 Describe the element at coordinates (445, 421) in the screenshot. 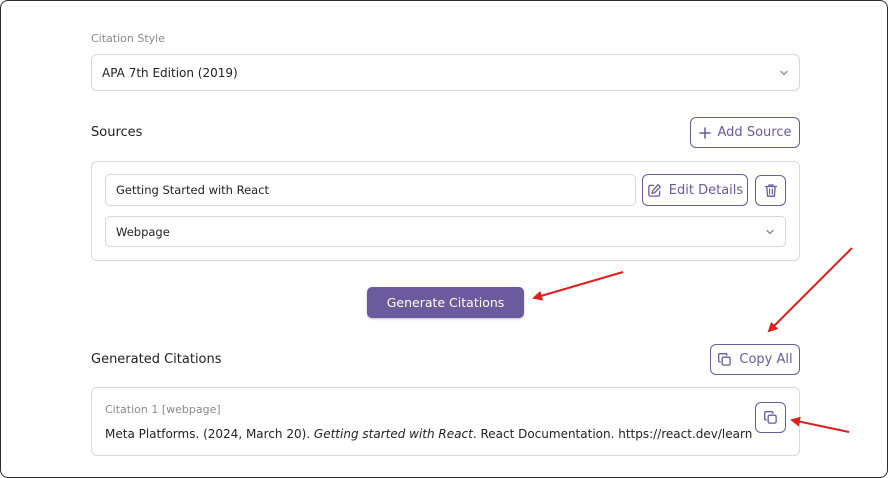

I see `citation-card` at that location.